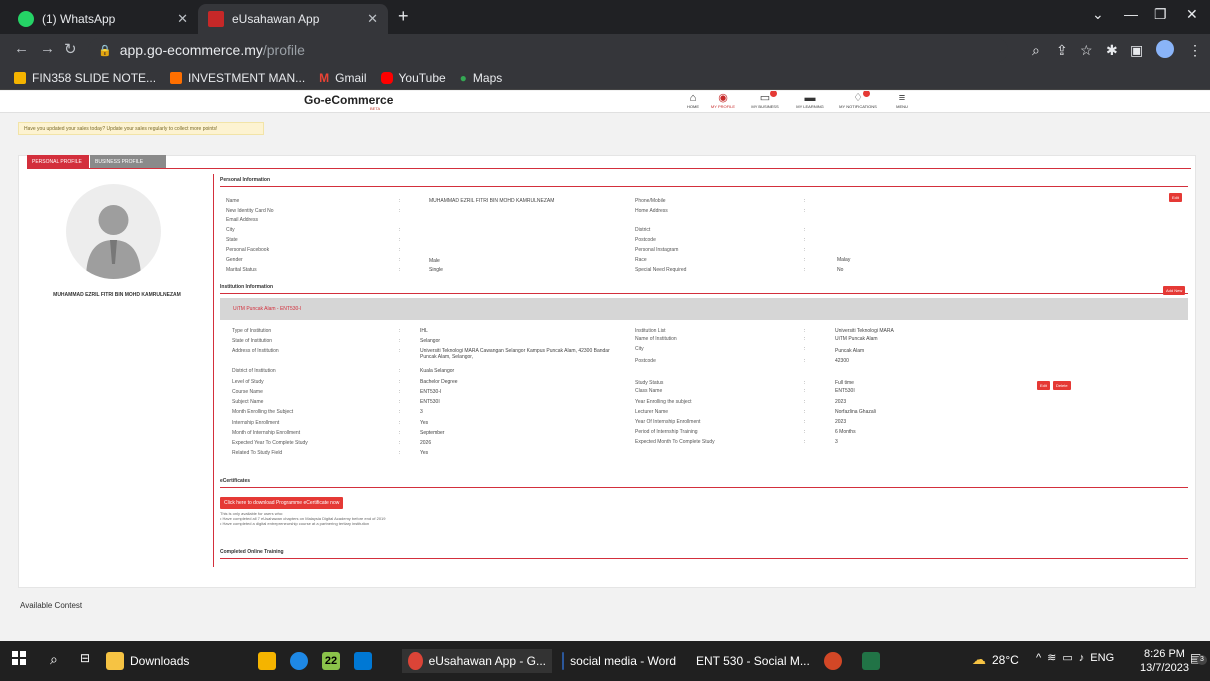 Image resolution: width=1210 pixels, height=681 pixels. I want to click on windows-start-icon, so click(19, 658).